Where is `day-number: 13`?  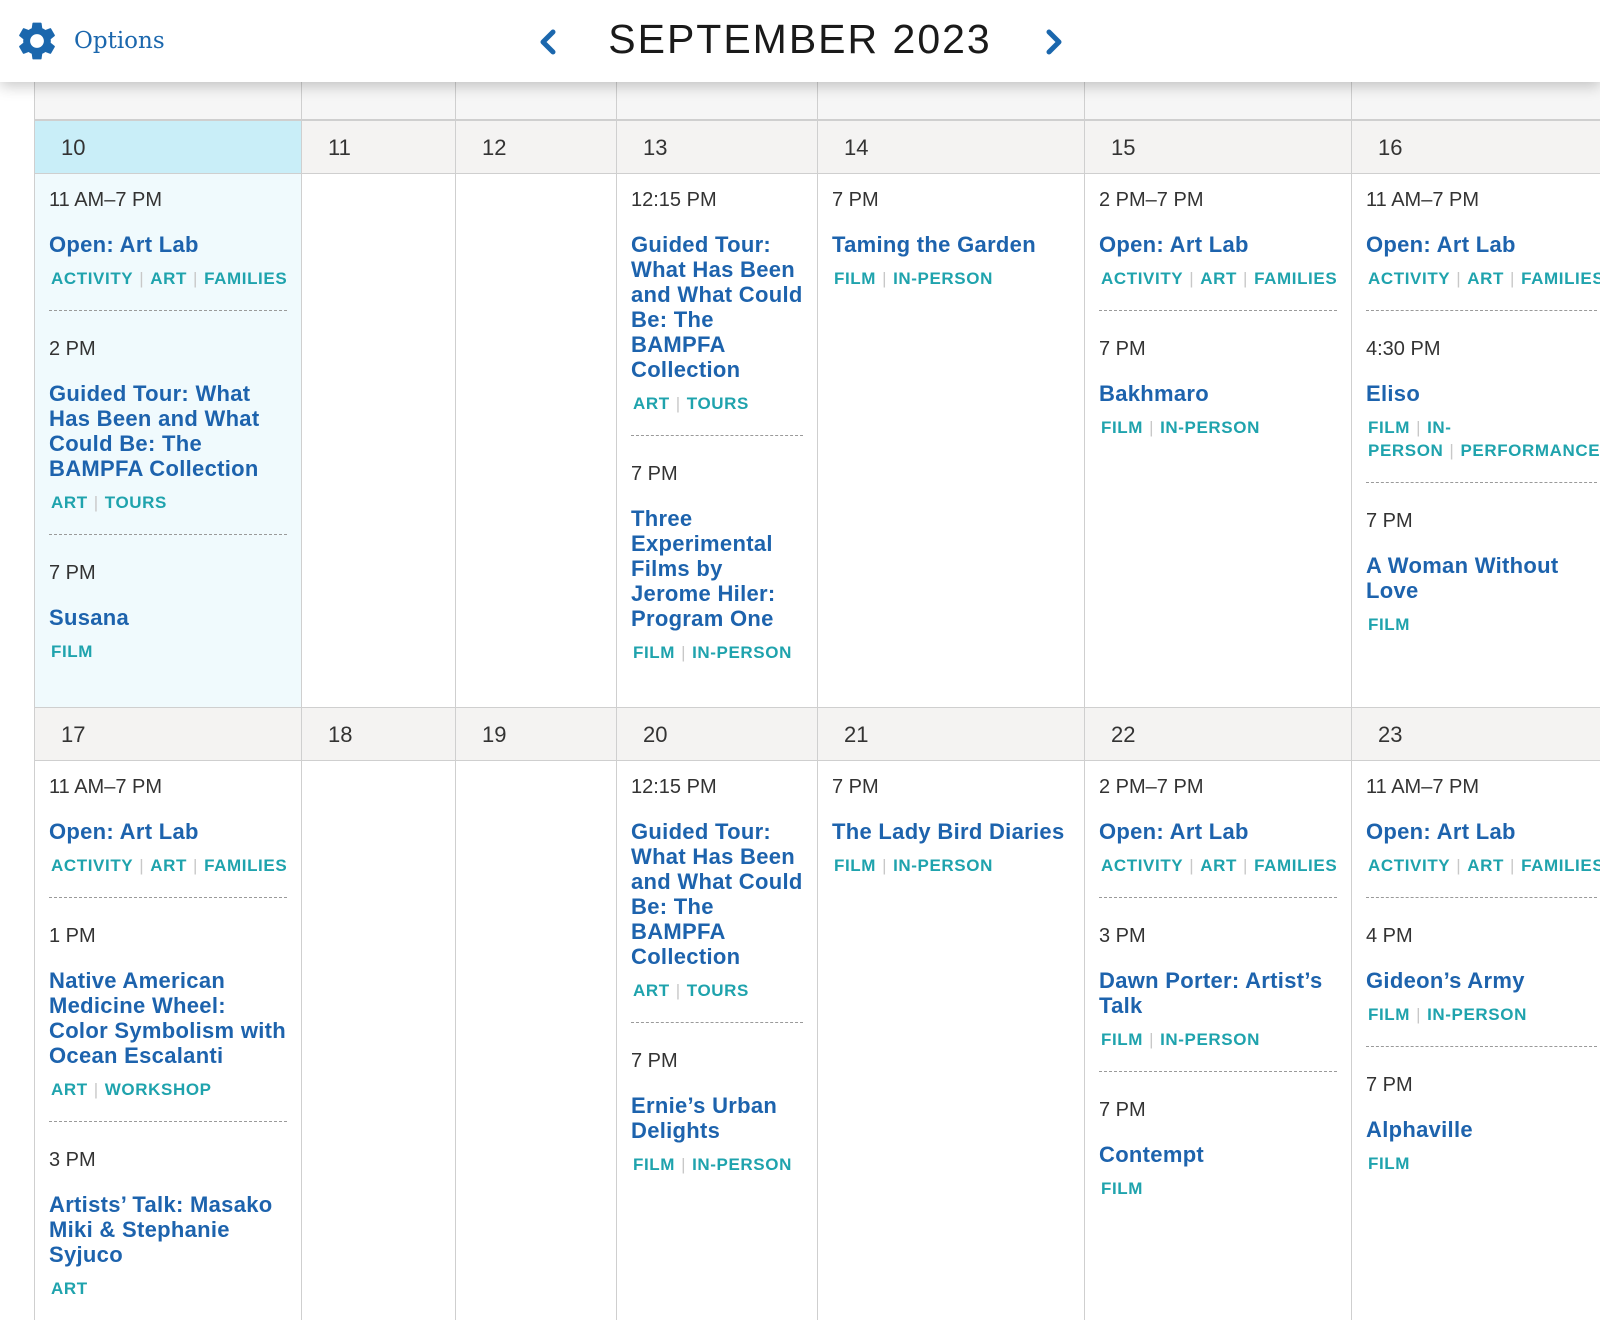
day-number: 13 is located at coordinates (655, 147).